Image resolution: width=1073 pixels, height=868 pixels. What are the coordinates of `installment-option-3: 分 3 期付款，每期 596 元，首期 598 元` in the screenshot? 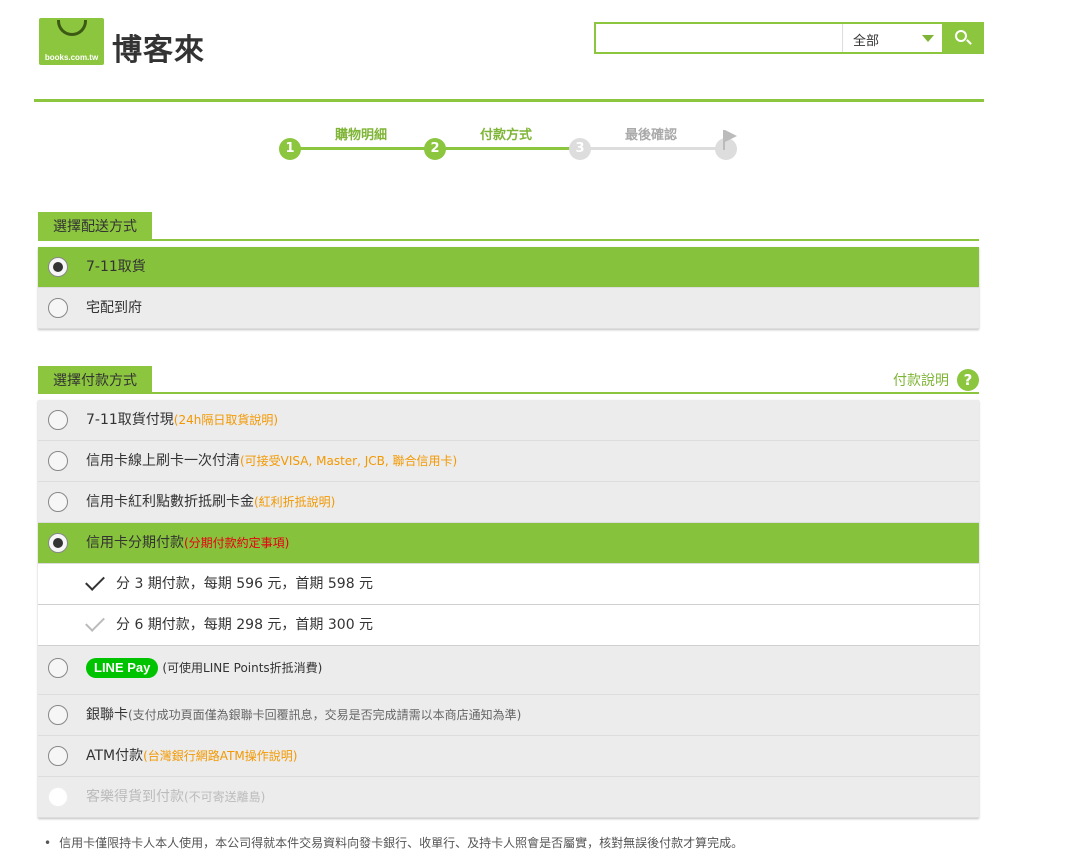 It's located at (508, 584).